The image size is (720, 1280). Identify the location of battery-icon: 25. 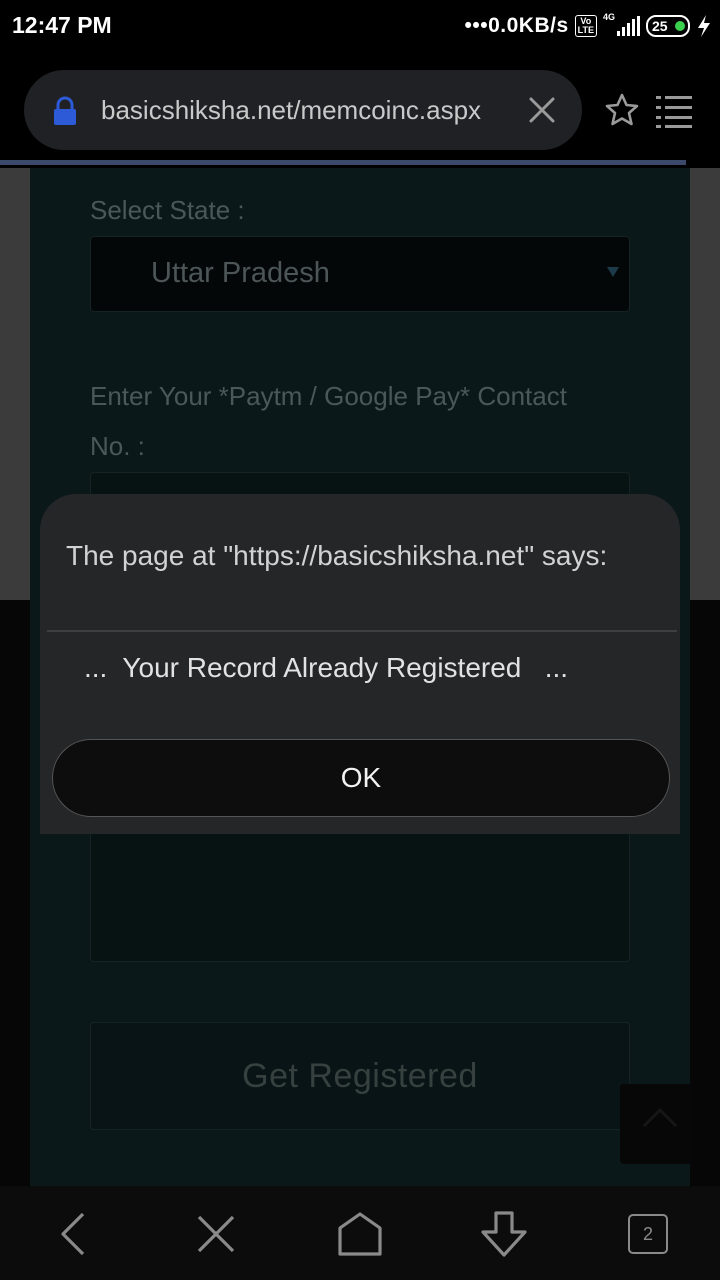
(668, 26).